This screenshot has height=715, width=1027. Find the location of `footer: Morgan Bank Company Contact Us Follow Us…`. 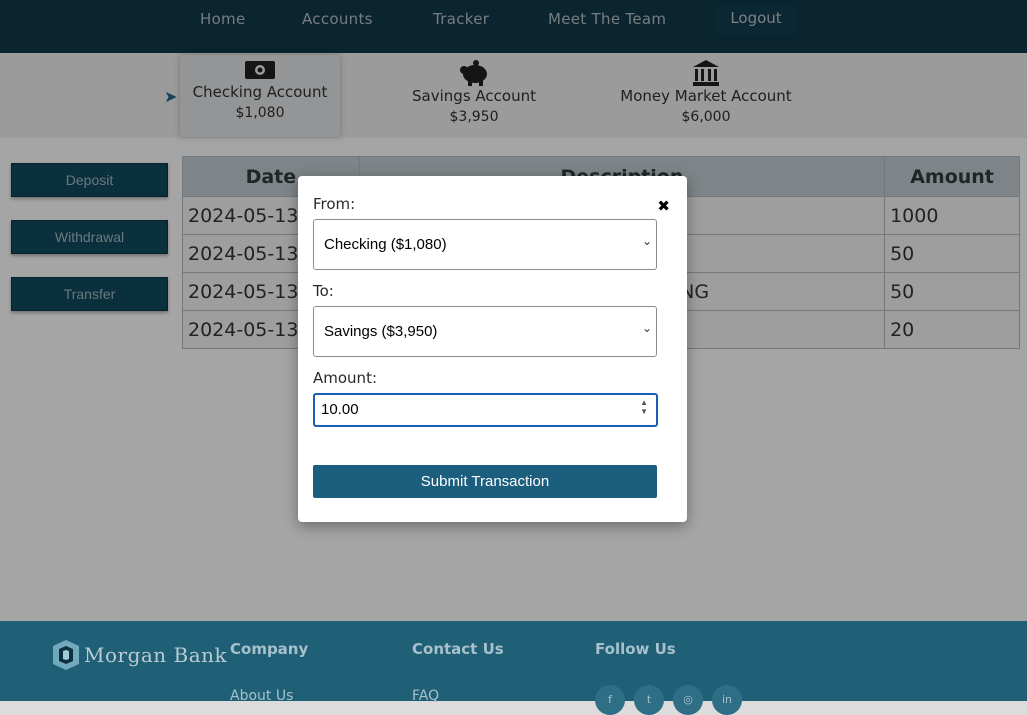

footer: Morgan Bank Company Contact Us Follow Us… is located at coordinates (513, 668).